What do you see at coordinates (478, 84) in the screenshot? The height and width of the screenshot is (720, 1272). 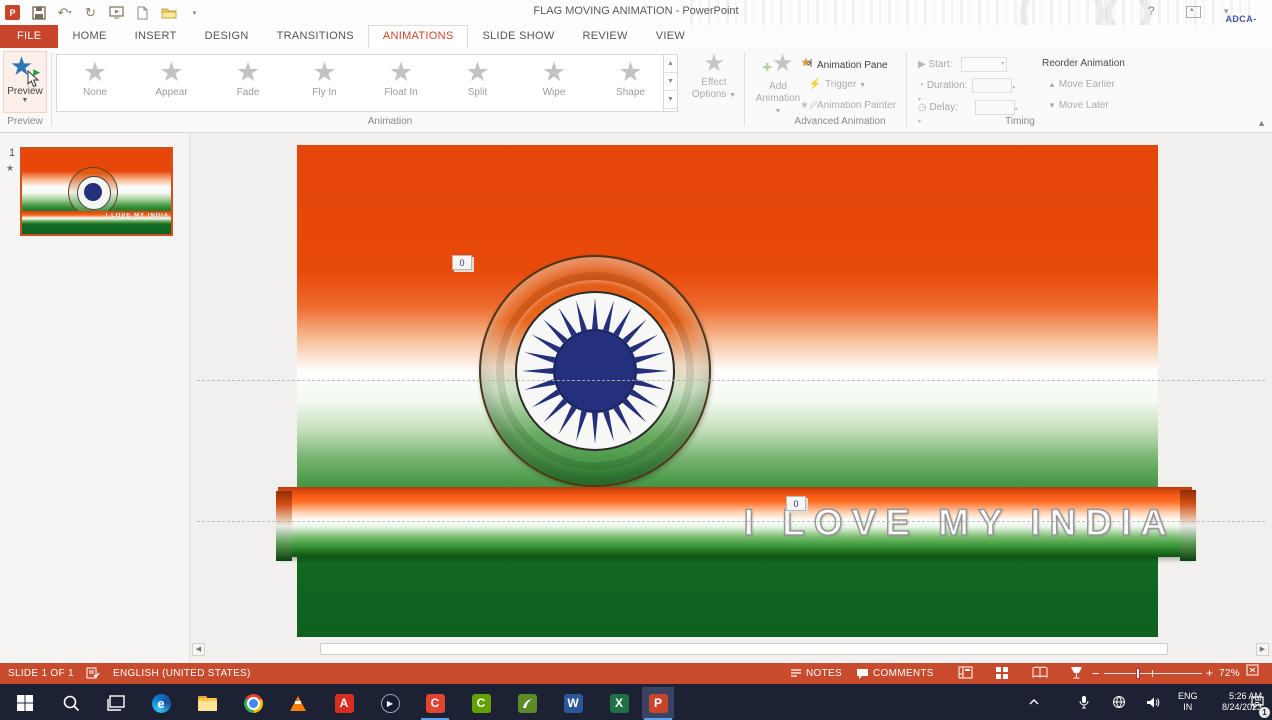 I see `animation-gallery-item-split: ★ Split` at bounding box center [478, 84].